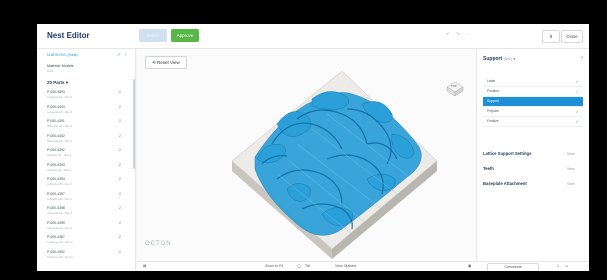 The width and height of the screenshot is (607, 280). I want to click on section-baseplate: Baseplate Attachment, so click(505, 183).